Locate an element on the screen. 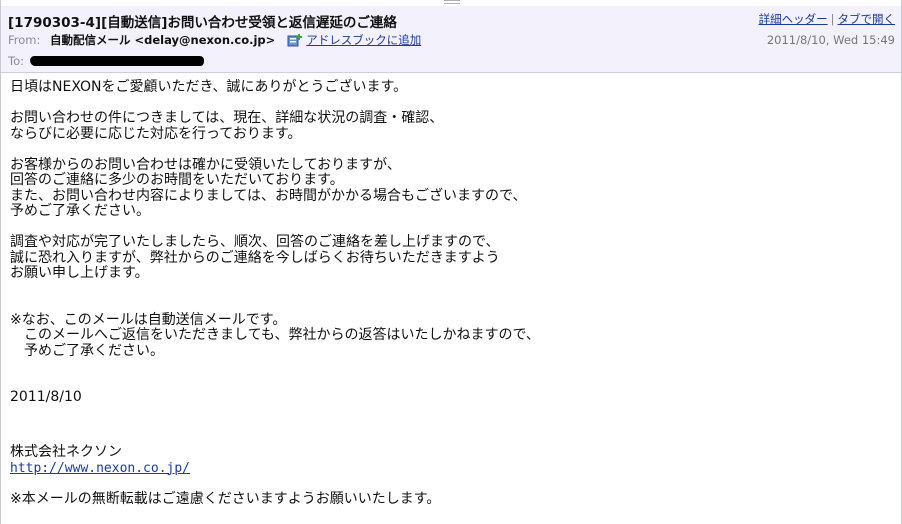 This screenshot has height=524, width=902. body-line: また、お問い合わせ内容によりましては、お時間がかかる場合もございますので、 is located at coordinates (268, 195).